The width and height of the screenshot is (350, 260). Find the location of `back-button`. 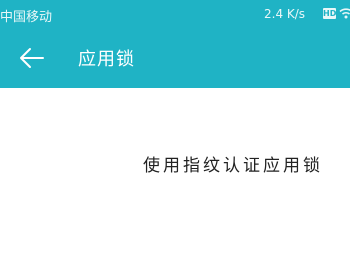

back-button is located at coordinates (31, 58).